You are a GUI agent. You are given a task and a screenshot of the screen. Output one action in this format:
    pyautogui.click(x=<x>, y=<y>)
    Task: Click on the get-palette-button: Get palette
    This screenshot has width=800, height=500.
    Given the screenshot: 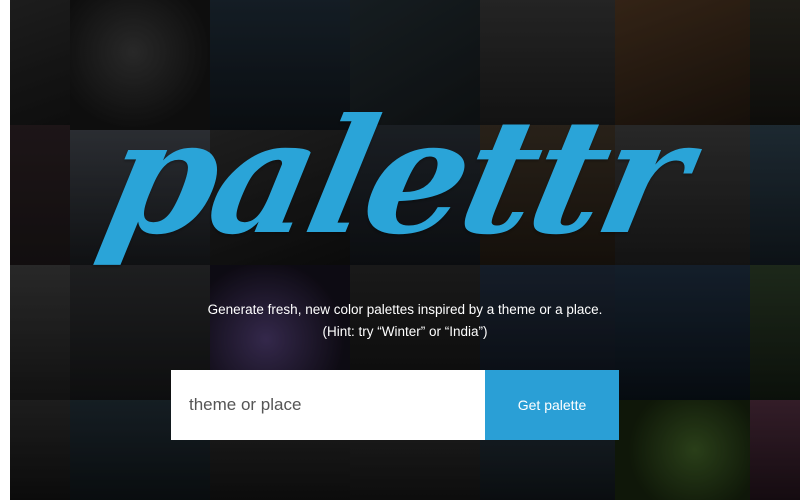 What is the action you would take?
    pyautogui.click(x=552, y=405)
    